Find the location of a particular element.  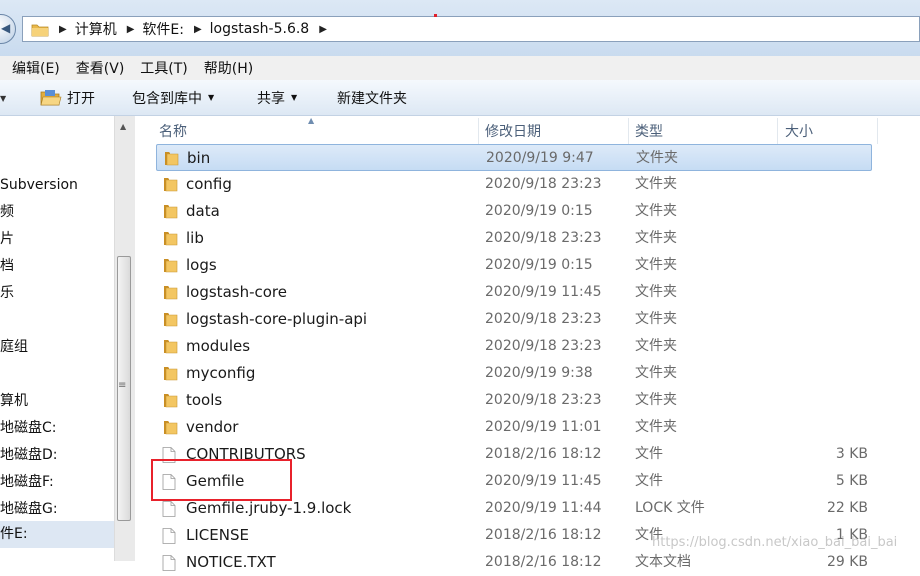

menu-view: 查看(V) is located at coordinates (100, 68).